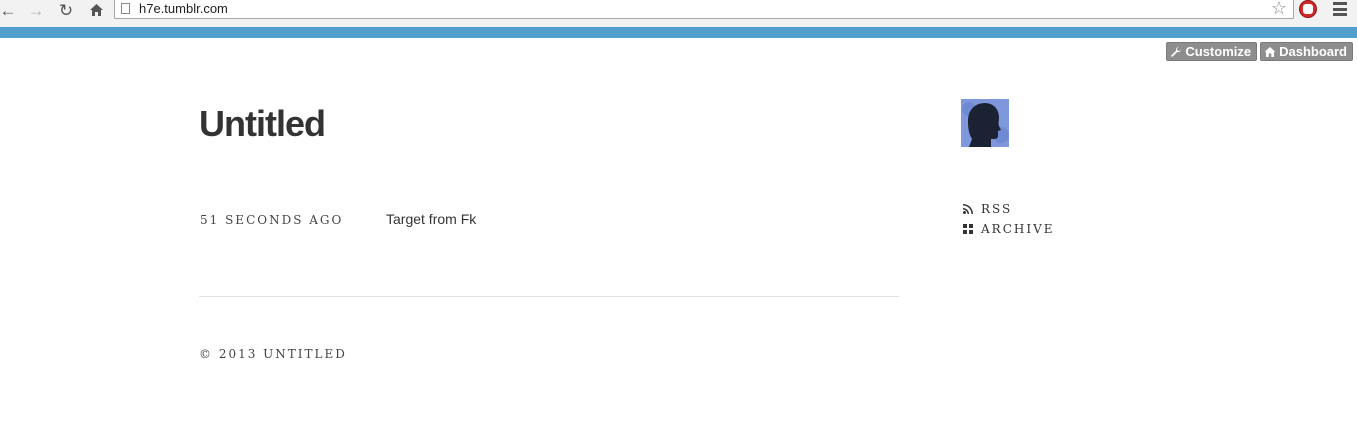 This screenshot has height=438, width=1357. What do you see at coordinates (1279, 9) in the screenshot?
I see `bookmark-star-icon: ☆` at bounding box center [1279, 9].